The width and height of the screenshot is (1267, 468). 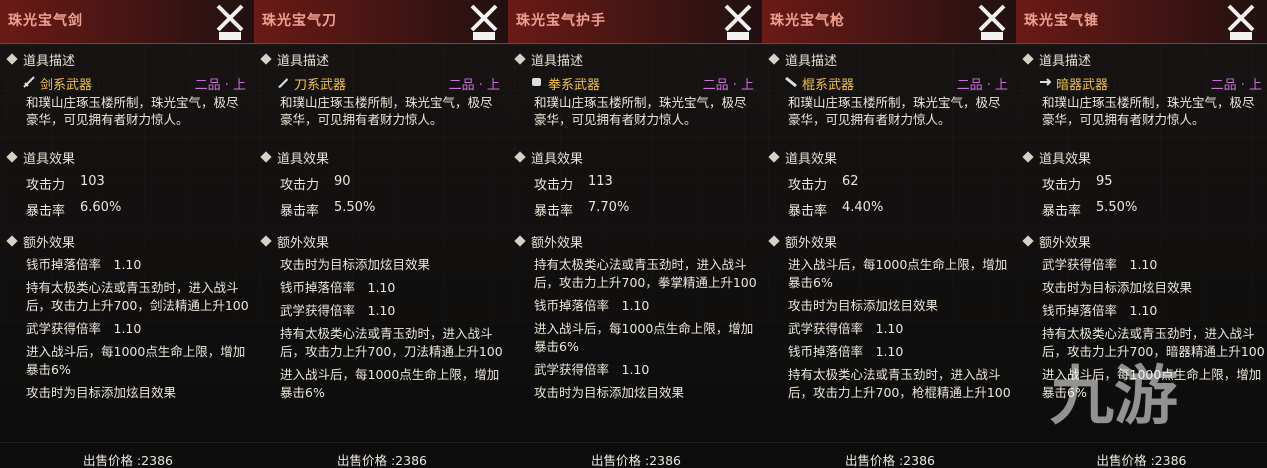 I want to click on panel-header: 珠光宝气刀, so click(x=382, y=22).